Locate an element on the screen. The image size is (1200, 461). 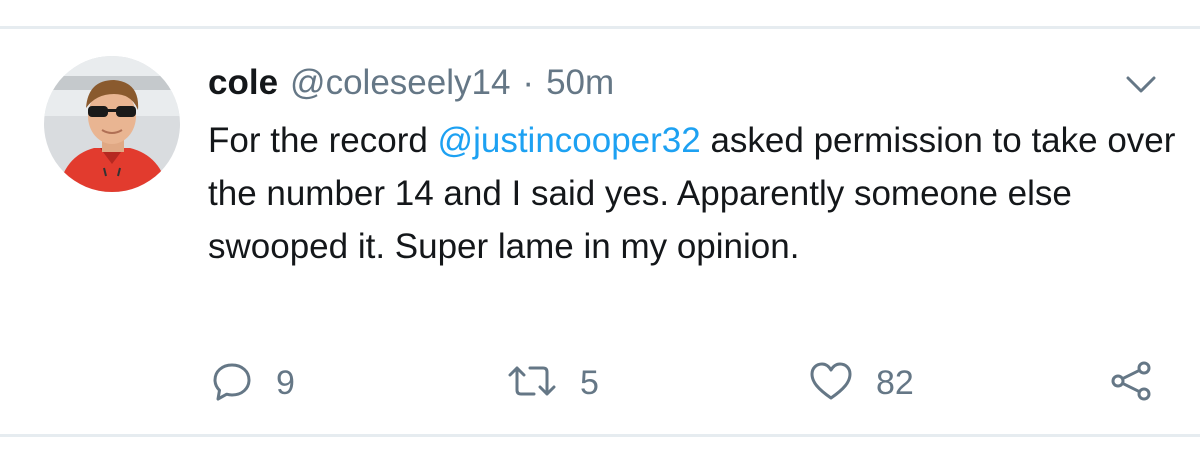
reply-icon is located at coordinates (232, 383).